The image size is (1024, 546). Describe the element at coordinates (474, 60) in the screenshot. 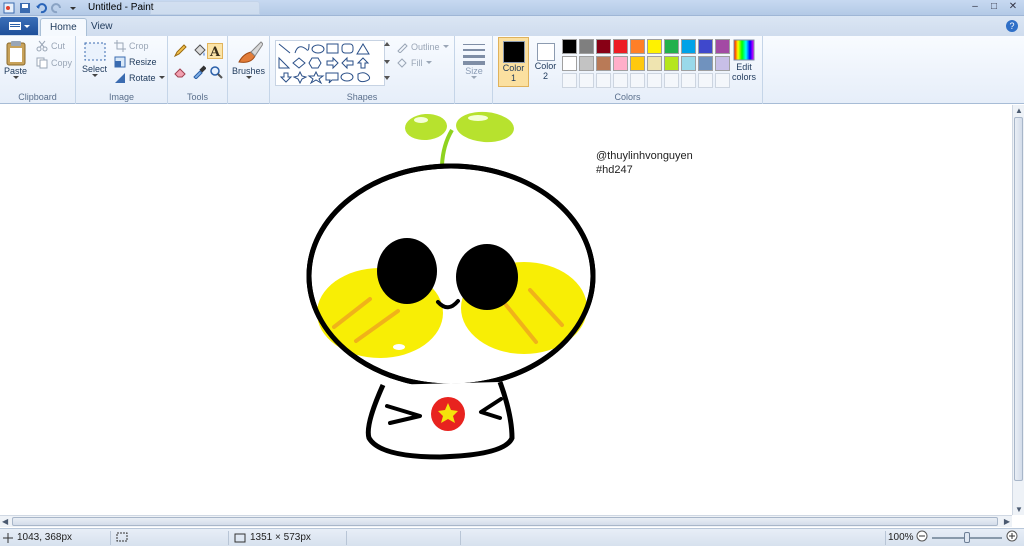

I see `size-button: Size` at that location.